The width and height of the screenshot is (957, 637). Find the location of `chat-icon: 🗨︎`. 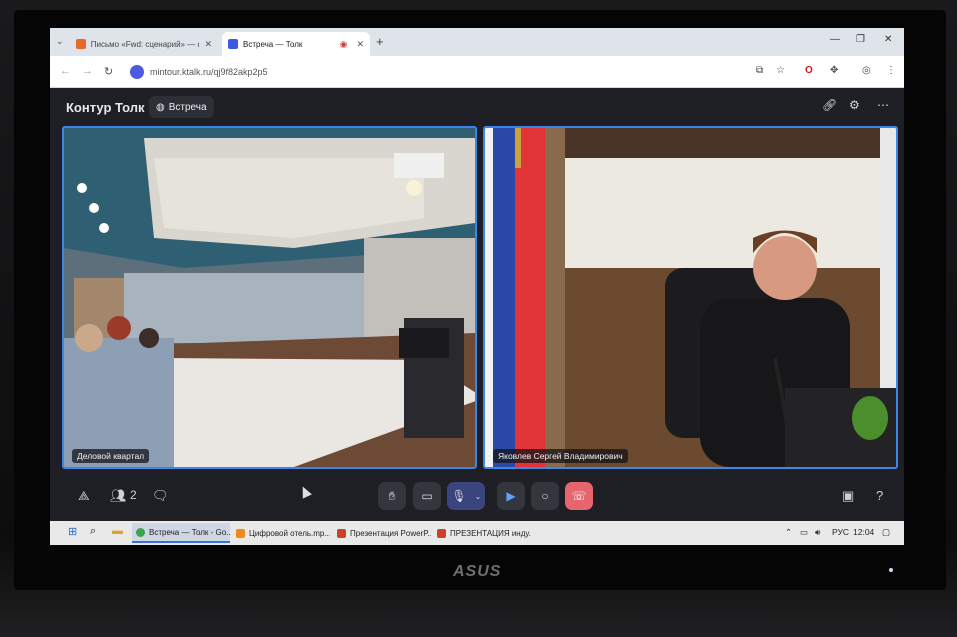

chat-icon: 🗨︎ is located at coordinates (160, 496).